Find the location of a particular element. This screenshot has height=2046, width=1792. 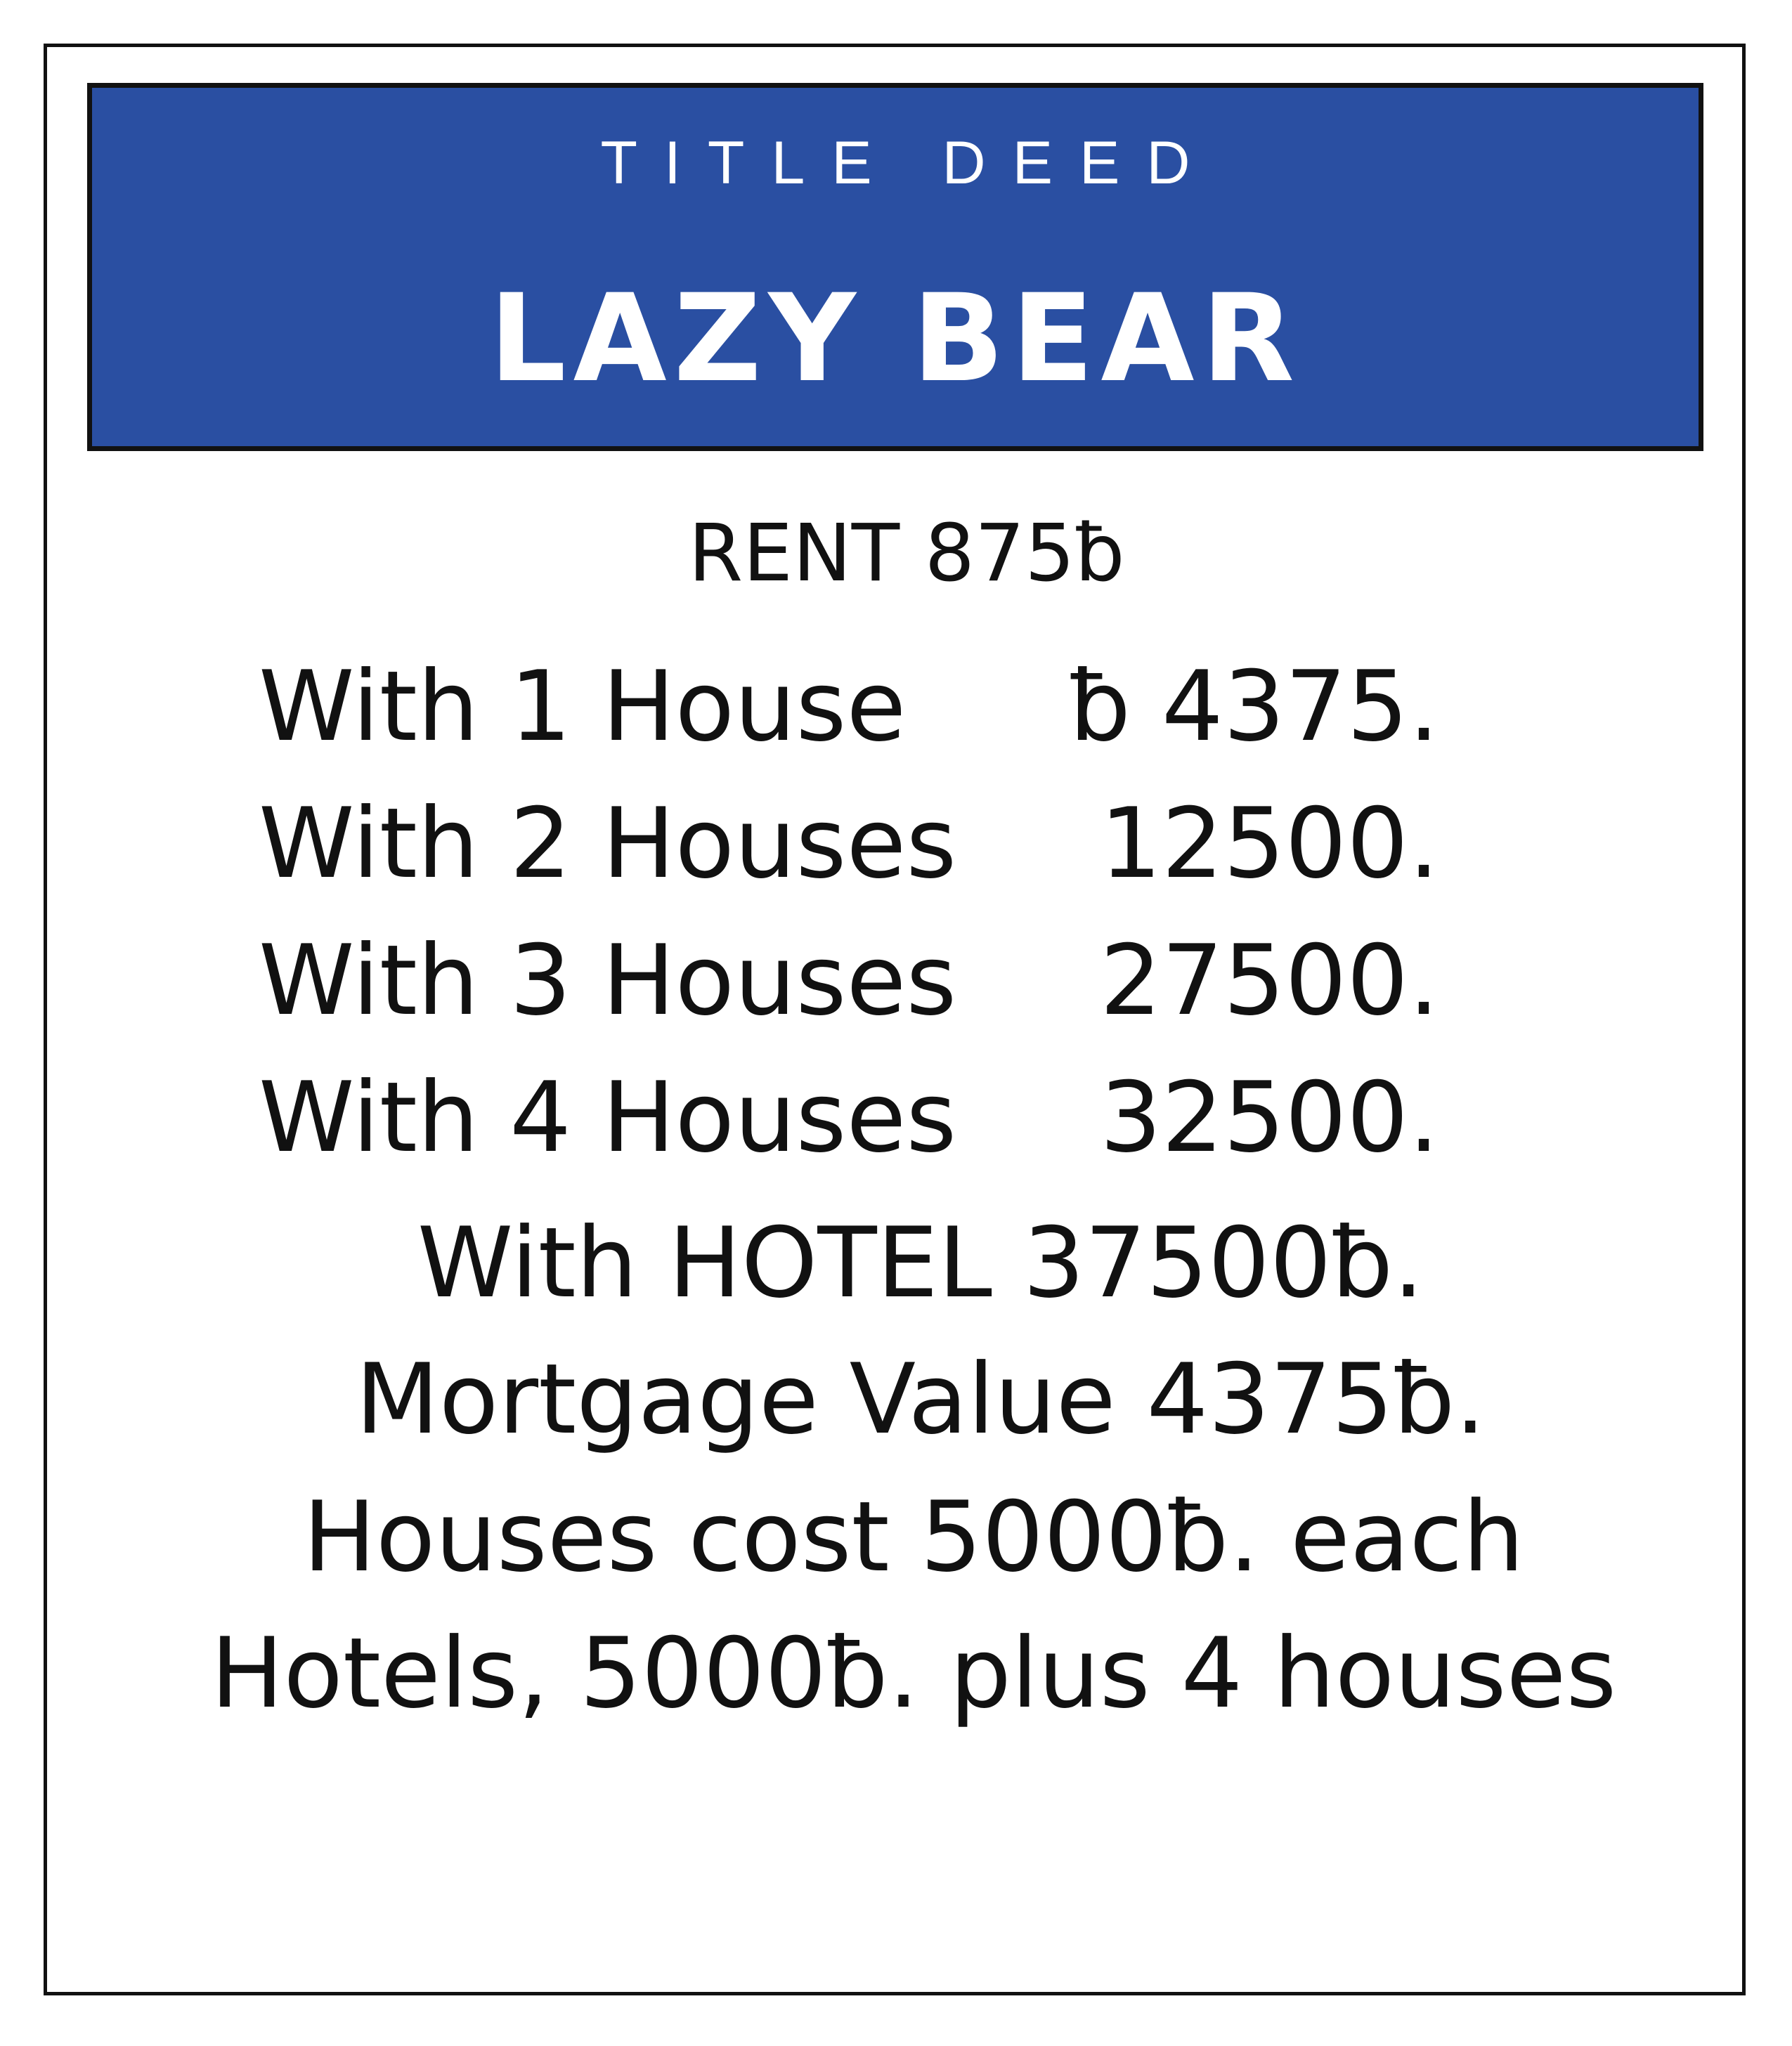

base-rent: RENT 875ƀ is located at coordinates (906, 553).